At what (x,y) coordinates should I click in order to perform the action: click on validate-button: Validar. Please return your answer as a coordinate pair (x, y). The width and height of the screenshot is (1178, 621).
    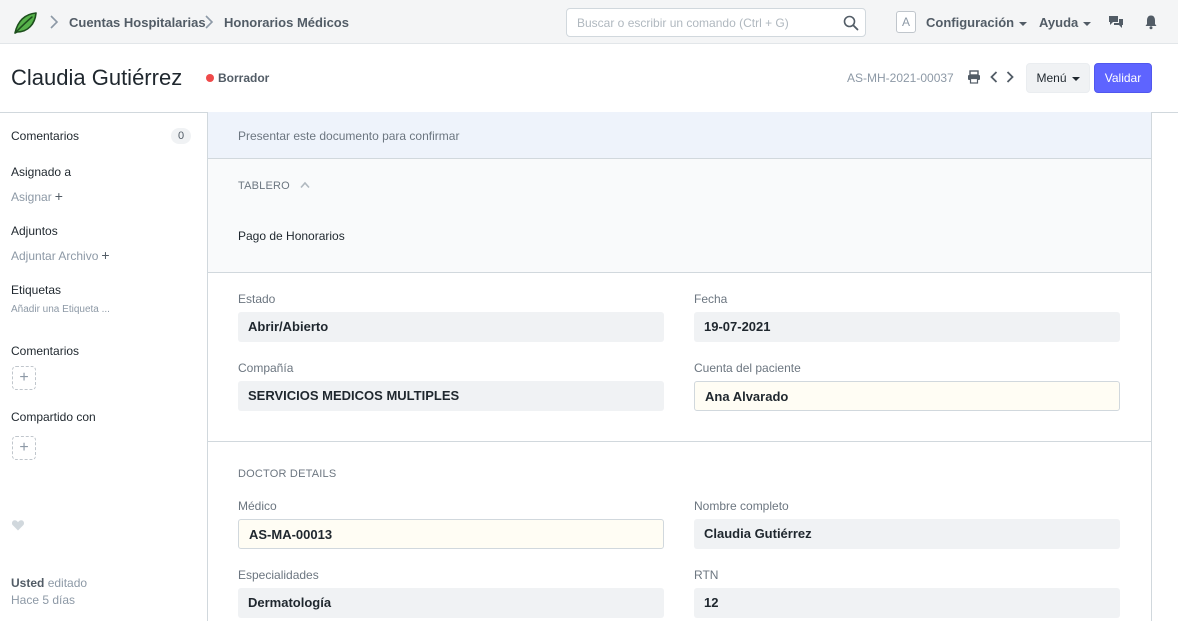
    Looking at the image, I should click on (1123, 78).